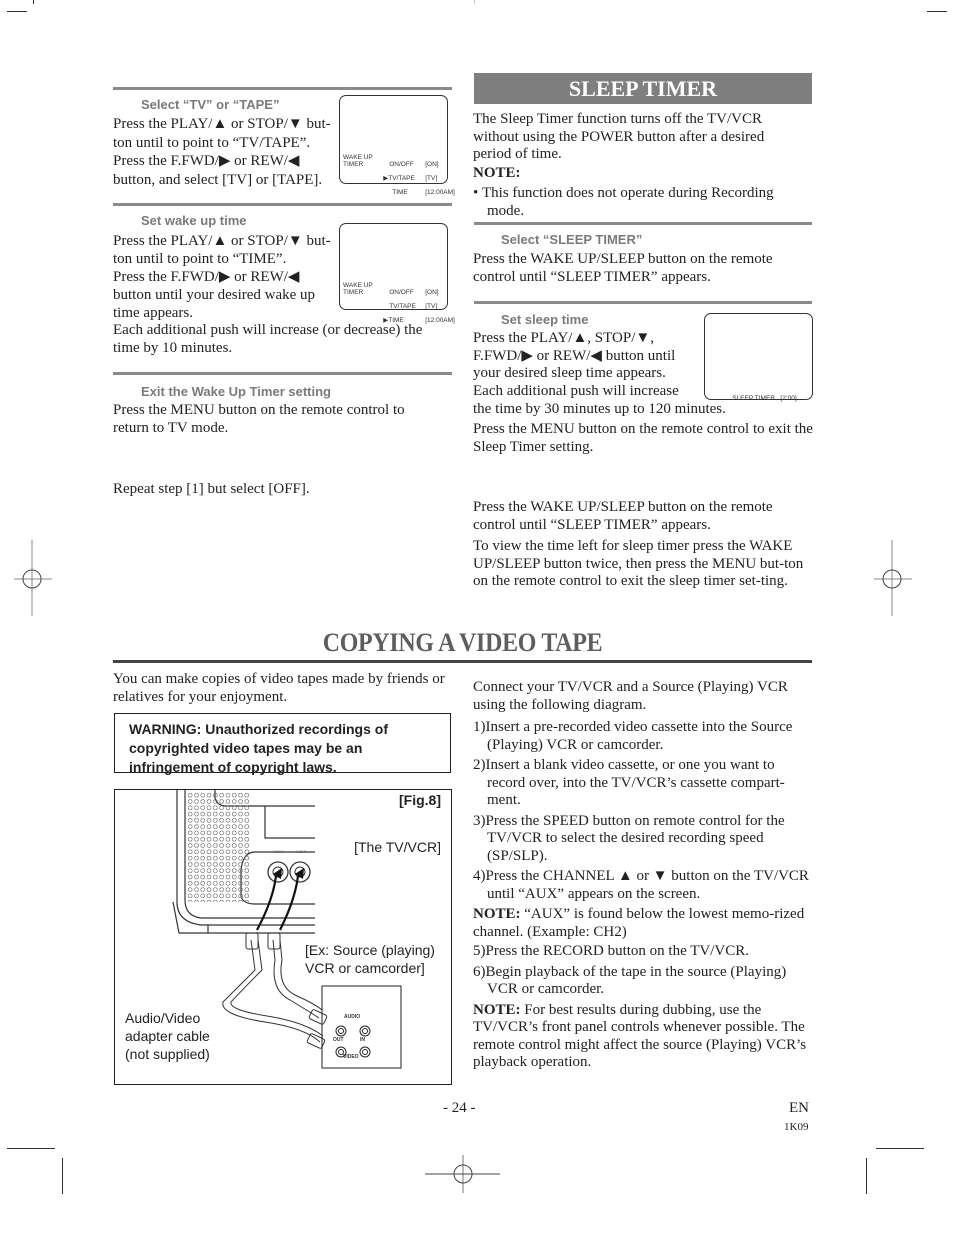 Image resolution: width=954 pixels, height=1235 pixels. What do you see at coordinates (218, 847) in the screenshot?
I see `speaker-grille` at bounding box center [218, 847].